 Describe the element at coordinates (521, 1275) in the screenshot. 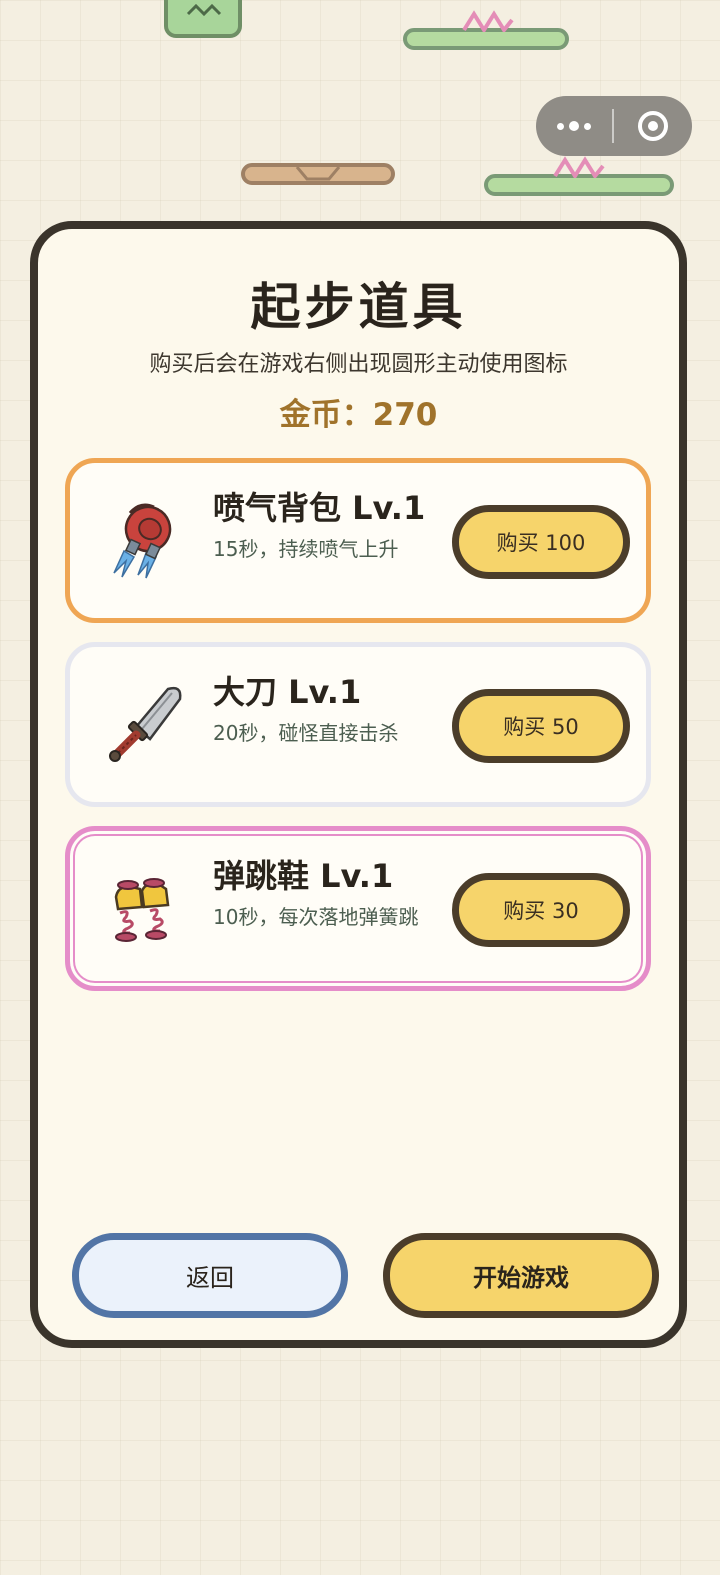

I see `start-game-button: 开始游戏` at that location.